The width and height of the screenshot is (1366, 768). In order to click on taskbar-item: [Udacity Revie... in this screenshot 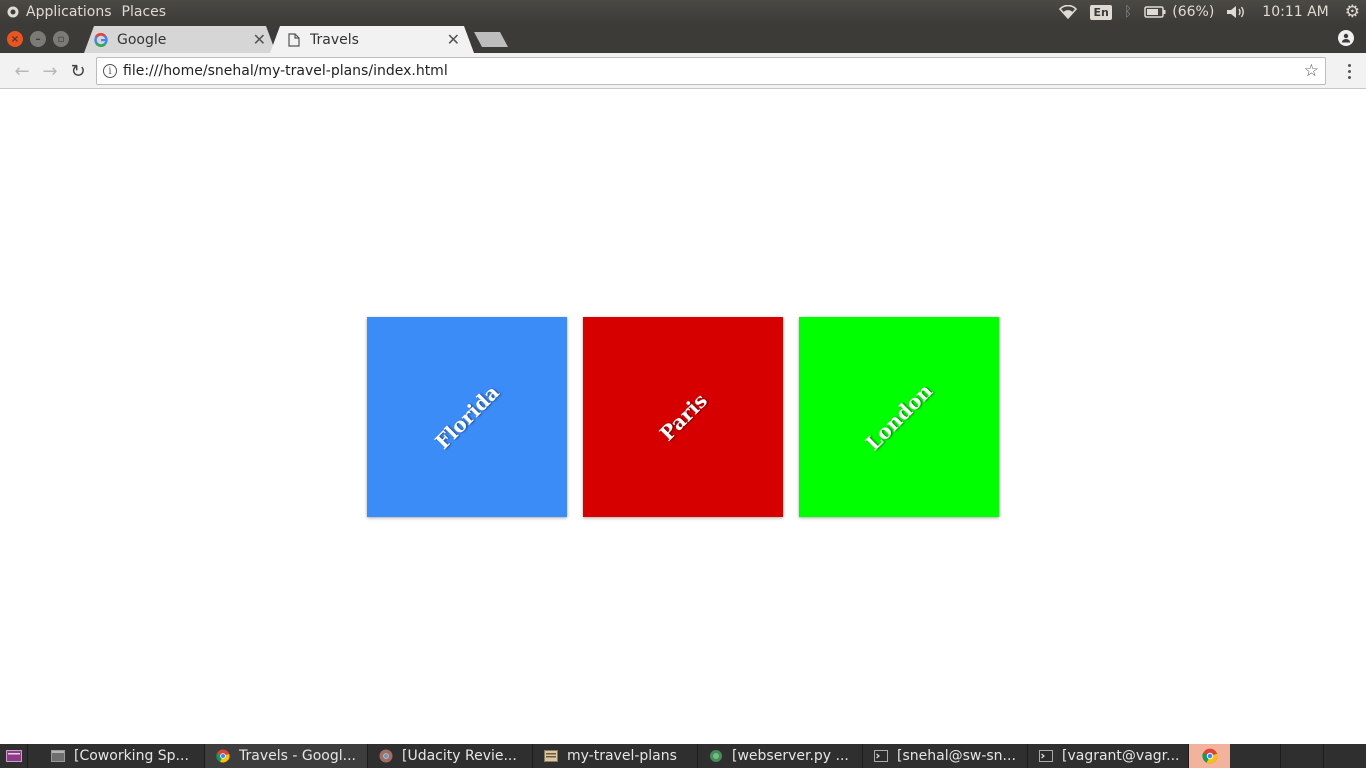, I will do `click(450, 756)`.